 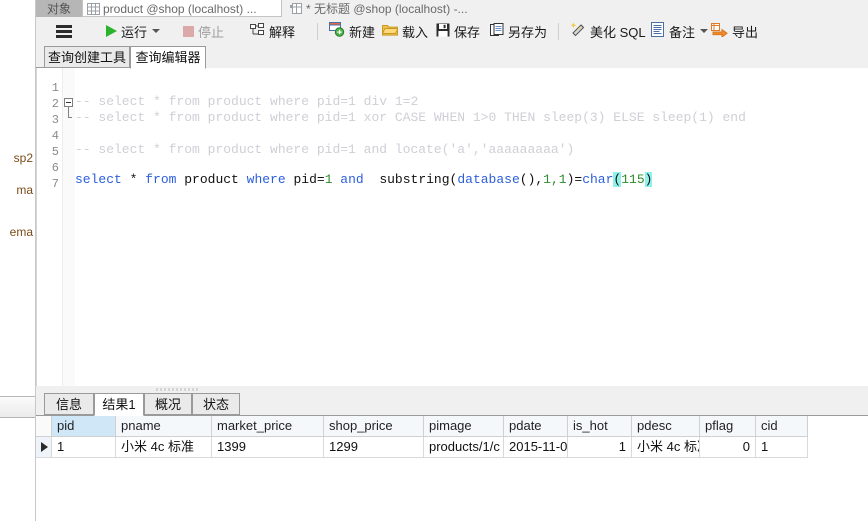 I want to click on column-header-is-hot: is_hot, so click(x=600, y=426).